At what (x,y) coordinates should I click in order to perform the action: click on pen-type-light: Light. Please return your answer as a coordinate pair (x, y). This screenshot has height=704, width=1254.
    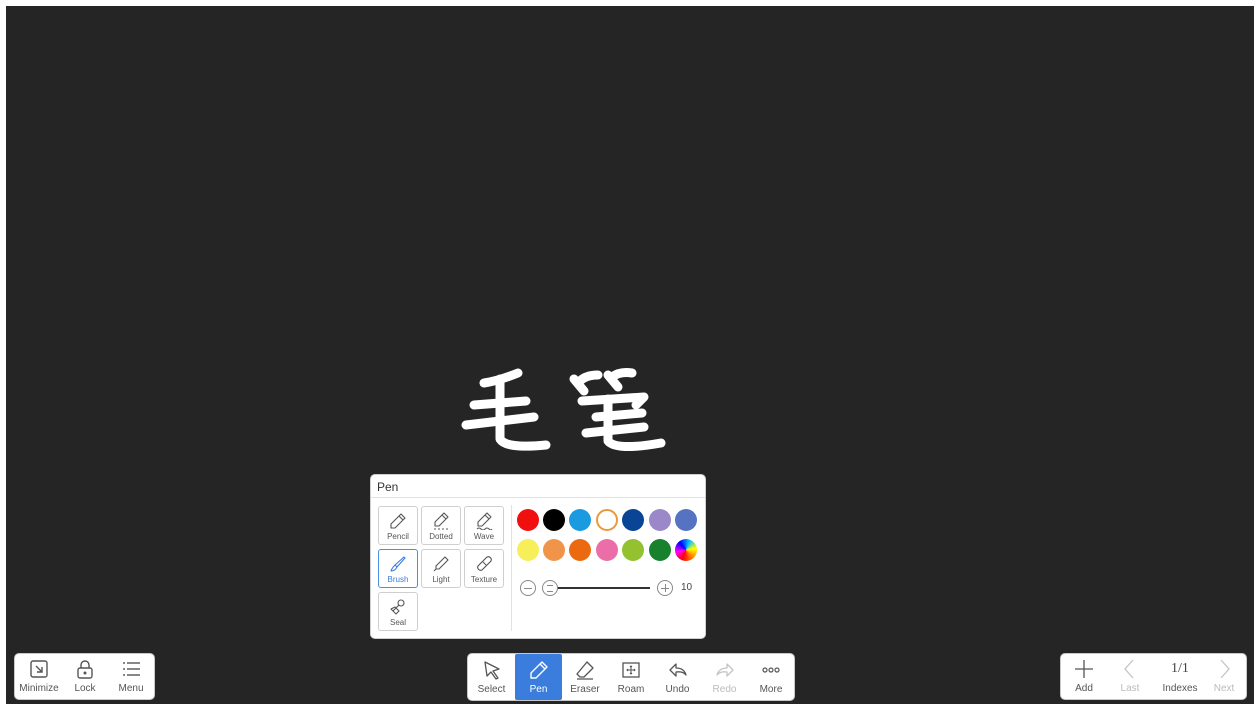
    Looking at the image, I should click on (441, 568).